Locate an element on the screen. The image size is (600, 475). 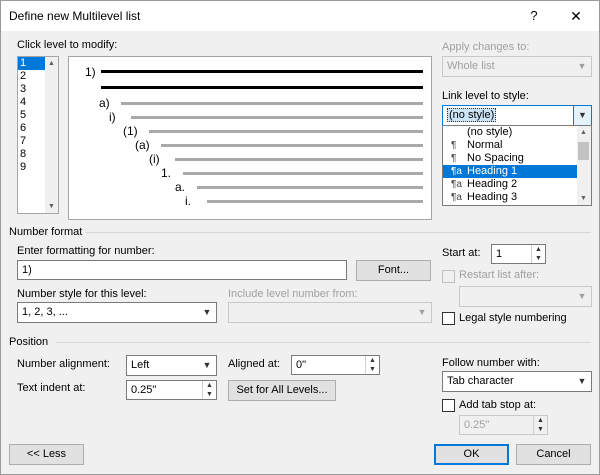
restart-list-select: ▼ is located at coordinates (525, 296).